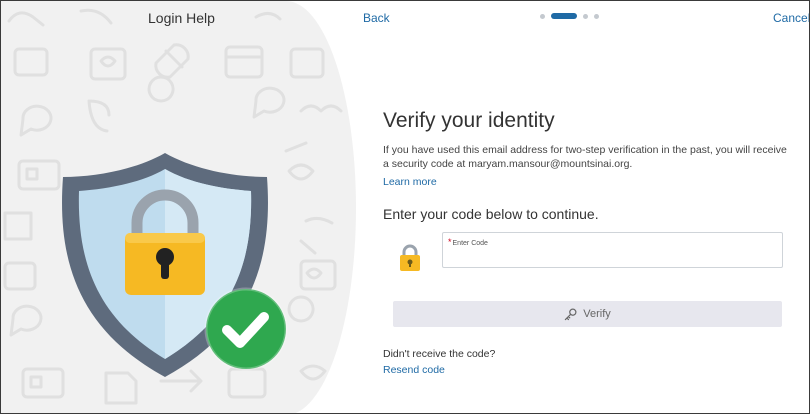 Image resolution: width=810 pixels, height=414 pixels. I want to click on code-field: *Enter Code, so click(612, 250).